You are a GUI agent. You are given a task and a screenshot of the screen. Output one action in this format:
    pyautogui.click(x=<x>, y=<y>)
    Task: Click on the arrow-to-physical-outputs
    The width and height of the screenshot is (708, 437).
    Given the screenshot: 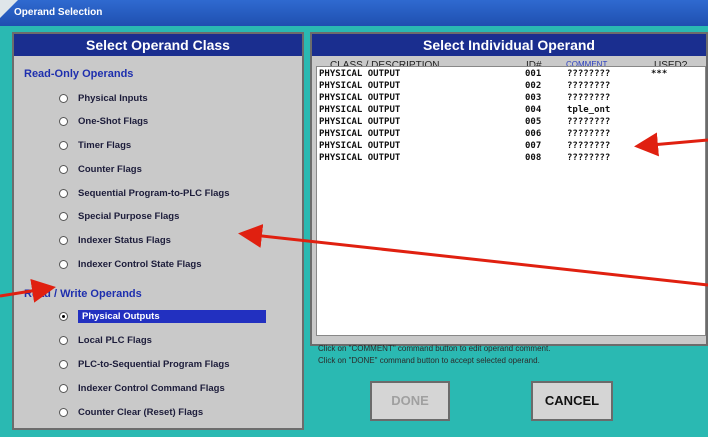 What is the action you would take?
    pyautogui.click(x=28, y=290)
    